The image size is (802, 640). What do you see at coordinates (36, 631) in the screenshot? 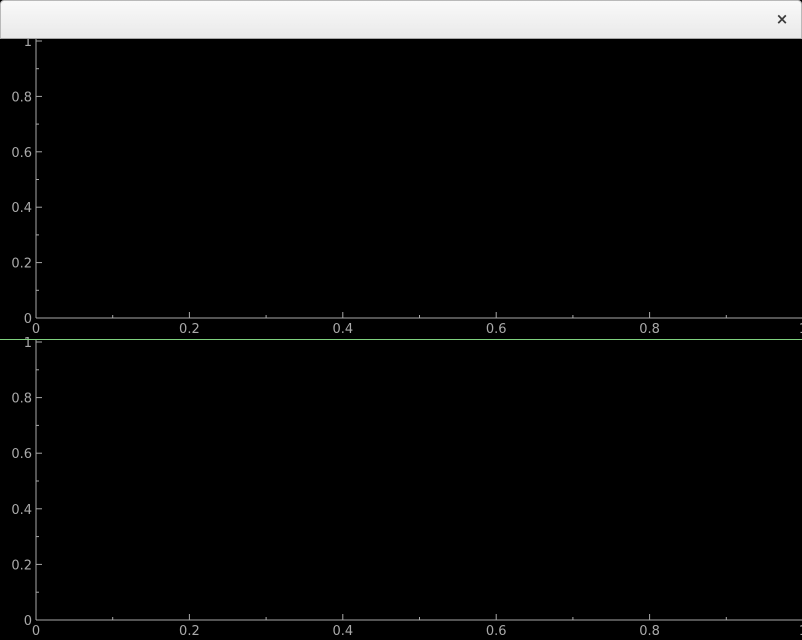
I see `panel-2-x-tick-label: 0` at bounding box center [36, 631].